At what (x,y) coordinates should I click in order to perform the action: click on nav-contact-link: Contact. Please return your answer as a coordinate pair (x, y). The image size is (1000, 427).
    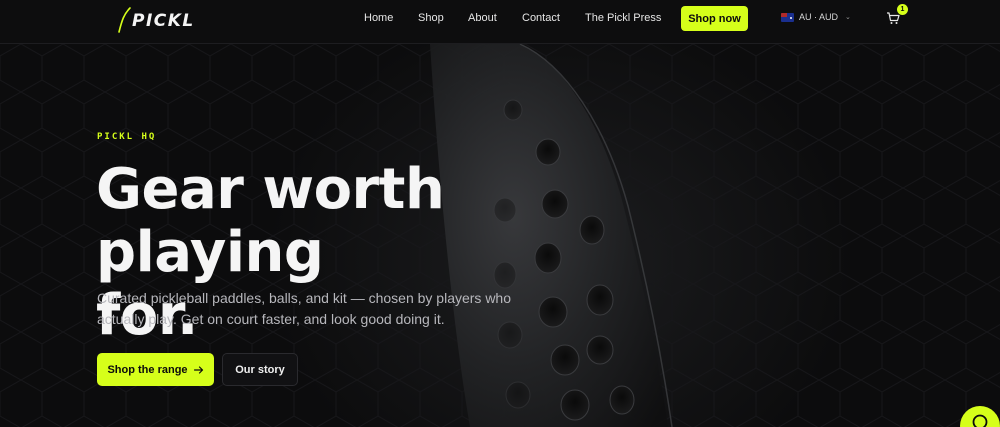
    Looking at the image, I should click on (541, 18).